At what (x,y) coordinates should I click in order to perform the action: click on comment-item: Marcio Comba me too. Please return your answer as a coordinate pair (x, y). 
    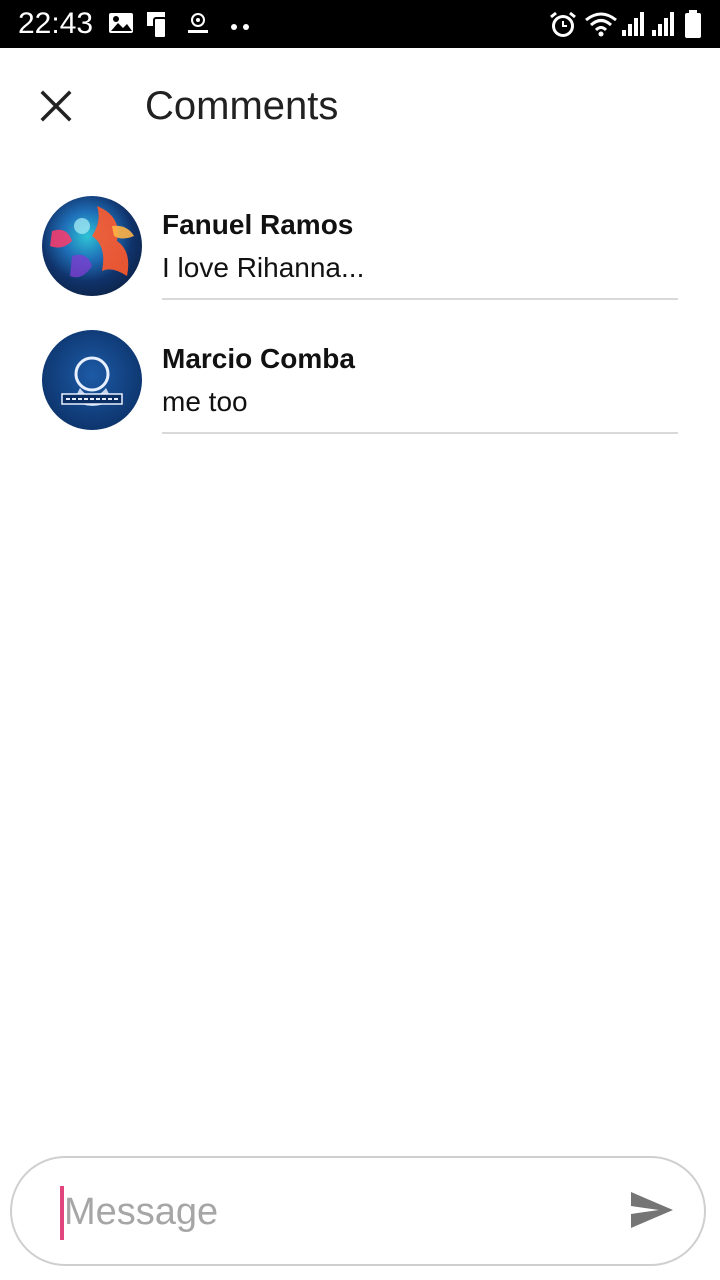
    Looking at the image, I should click on (360, 381).